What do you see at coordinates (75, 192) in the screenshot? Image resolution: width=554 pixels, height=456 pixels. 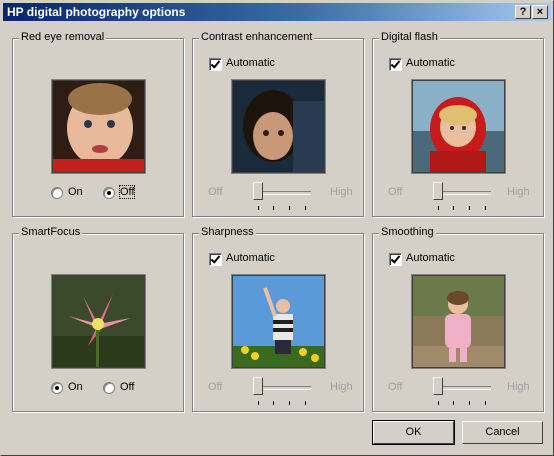 I see `red-eye-on-label: On` at bounding box center [75, 192].